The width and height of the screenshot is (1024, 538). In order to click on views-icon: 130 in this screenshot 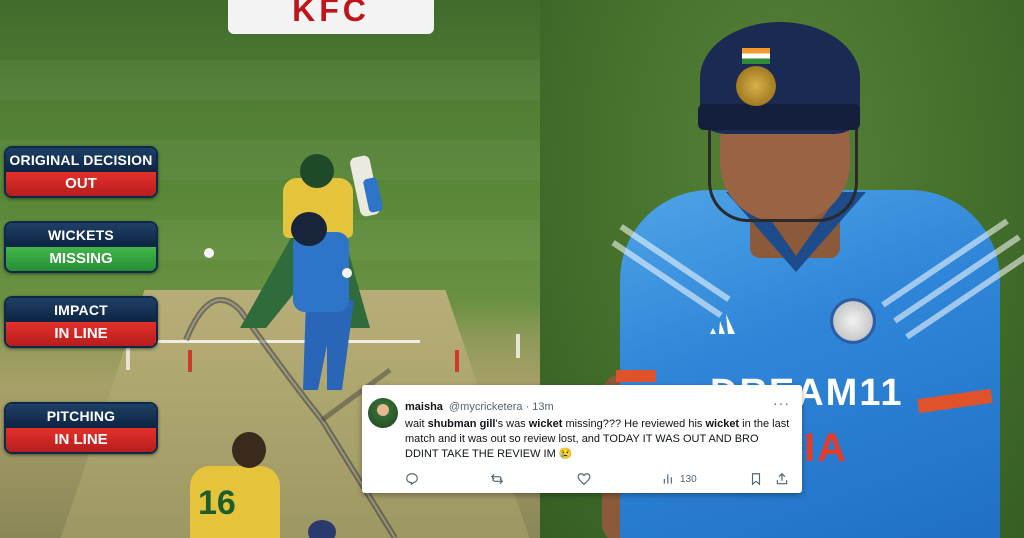, I will do `click(679, 479)`.